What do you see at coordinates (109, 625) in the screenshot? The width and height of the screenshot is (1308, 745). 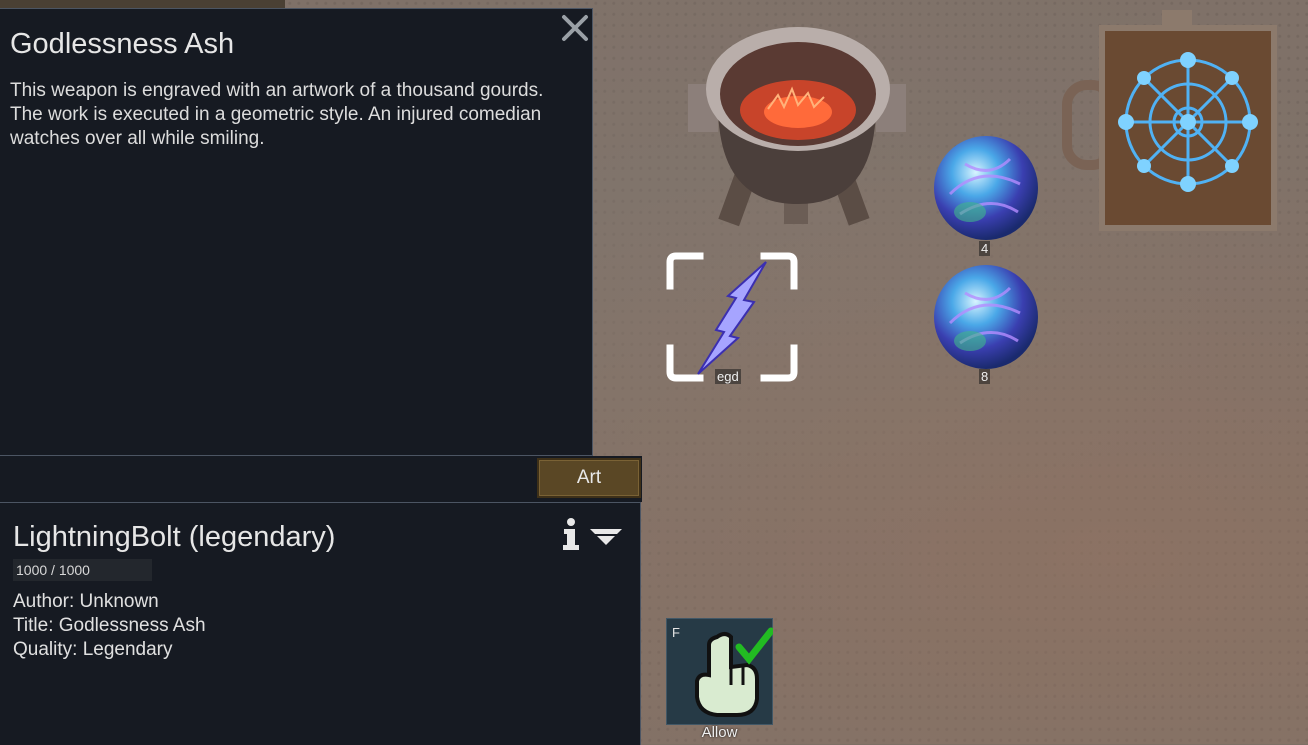 I see `item-title-line: Title: Godlessness Ash` at bounding box center [109, 625].